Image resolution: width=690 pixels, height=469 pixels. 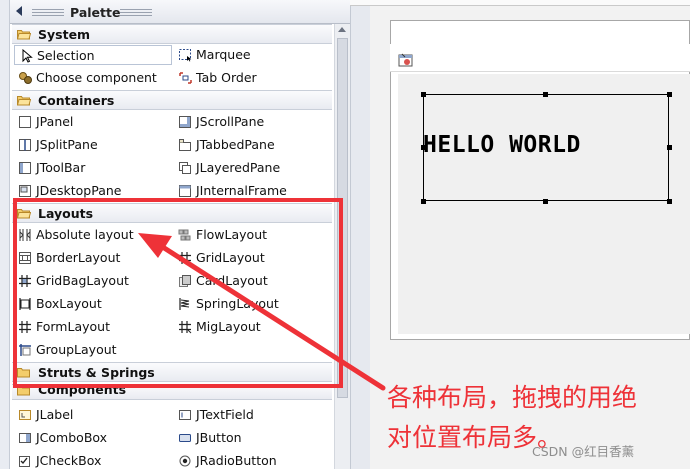 What do you see at coordinates (25, 281) in the screenshot?
I see `gridbaglayout-icon` at bounding box center [25, 281].